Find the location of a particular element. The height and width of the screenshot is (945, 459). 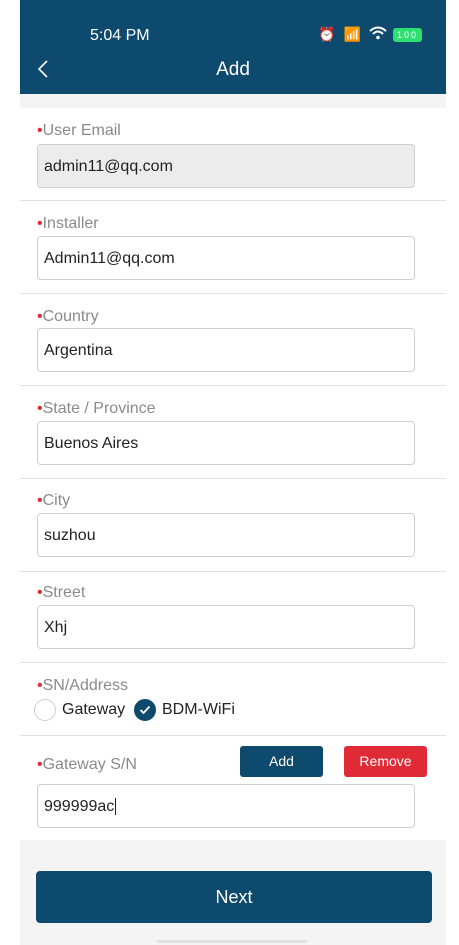

country-field: Argentina is located at coordinates (226, 350).